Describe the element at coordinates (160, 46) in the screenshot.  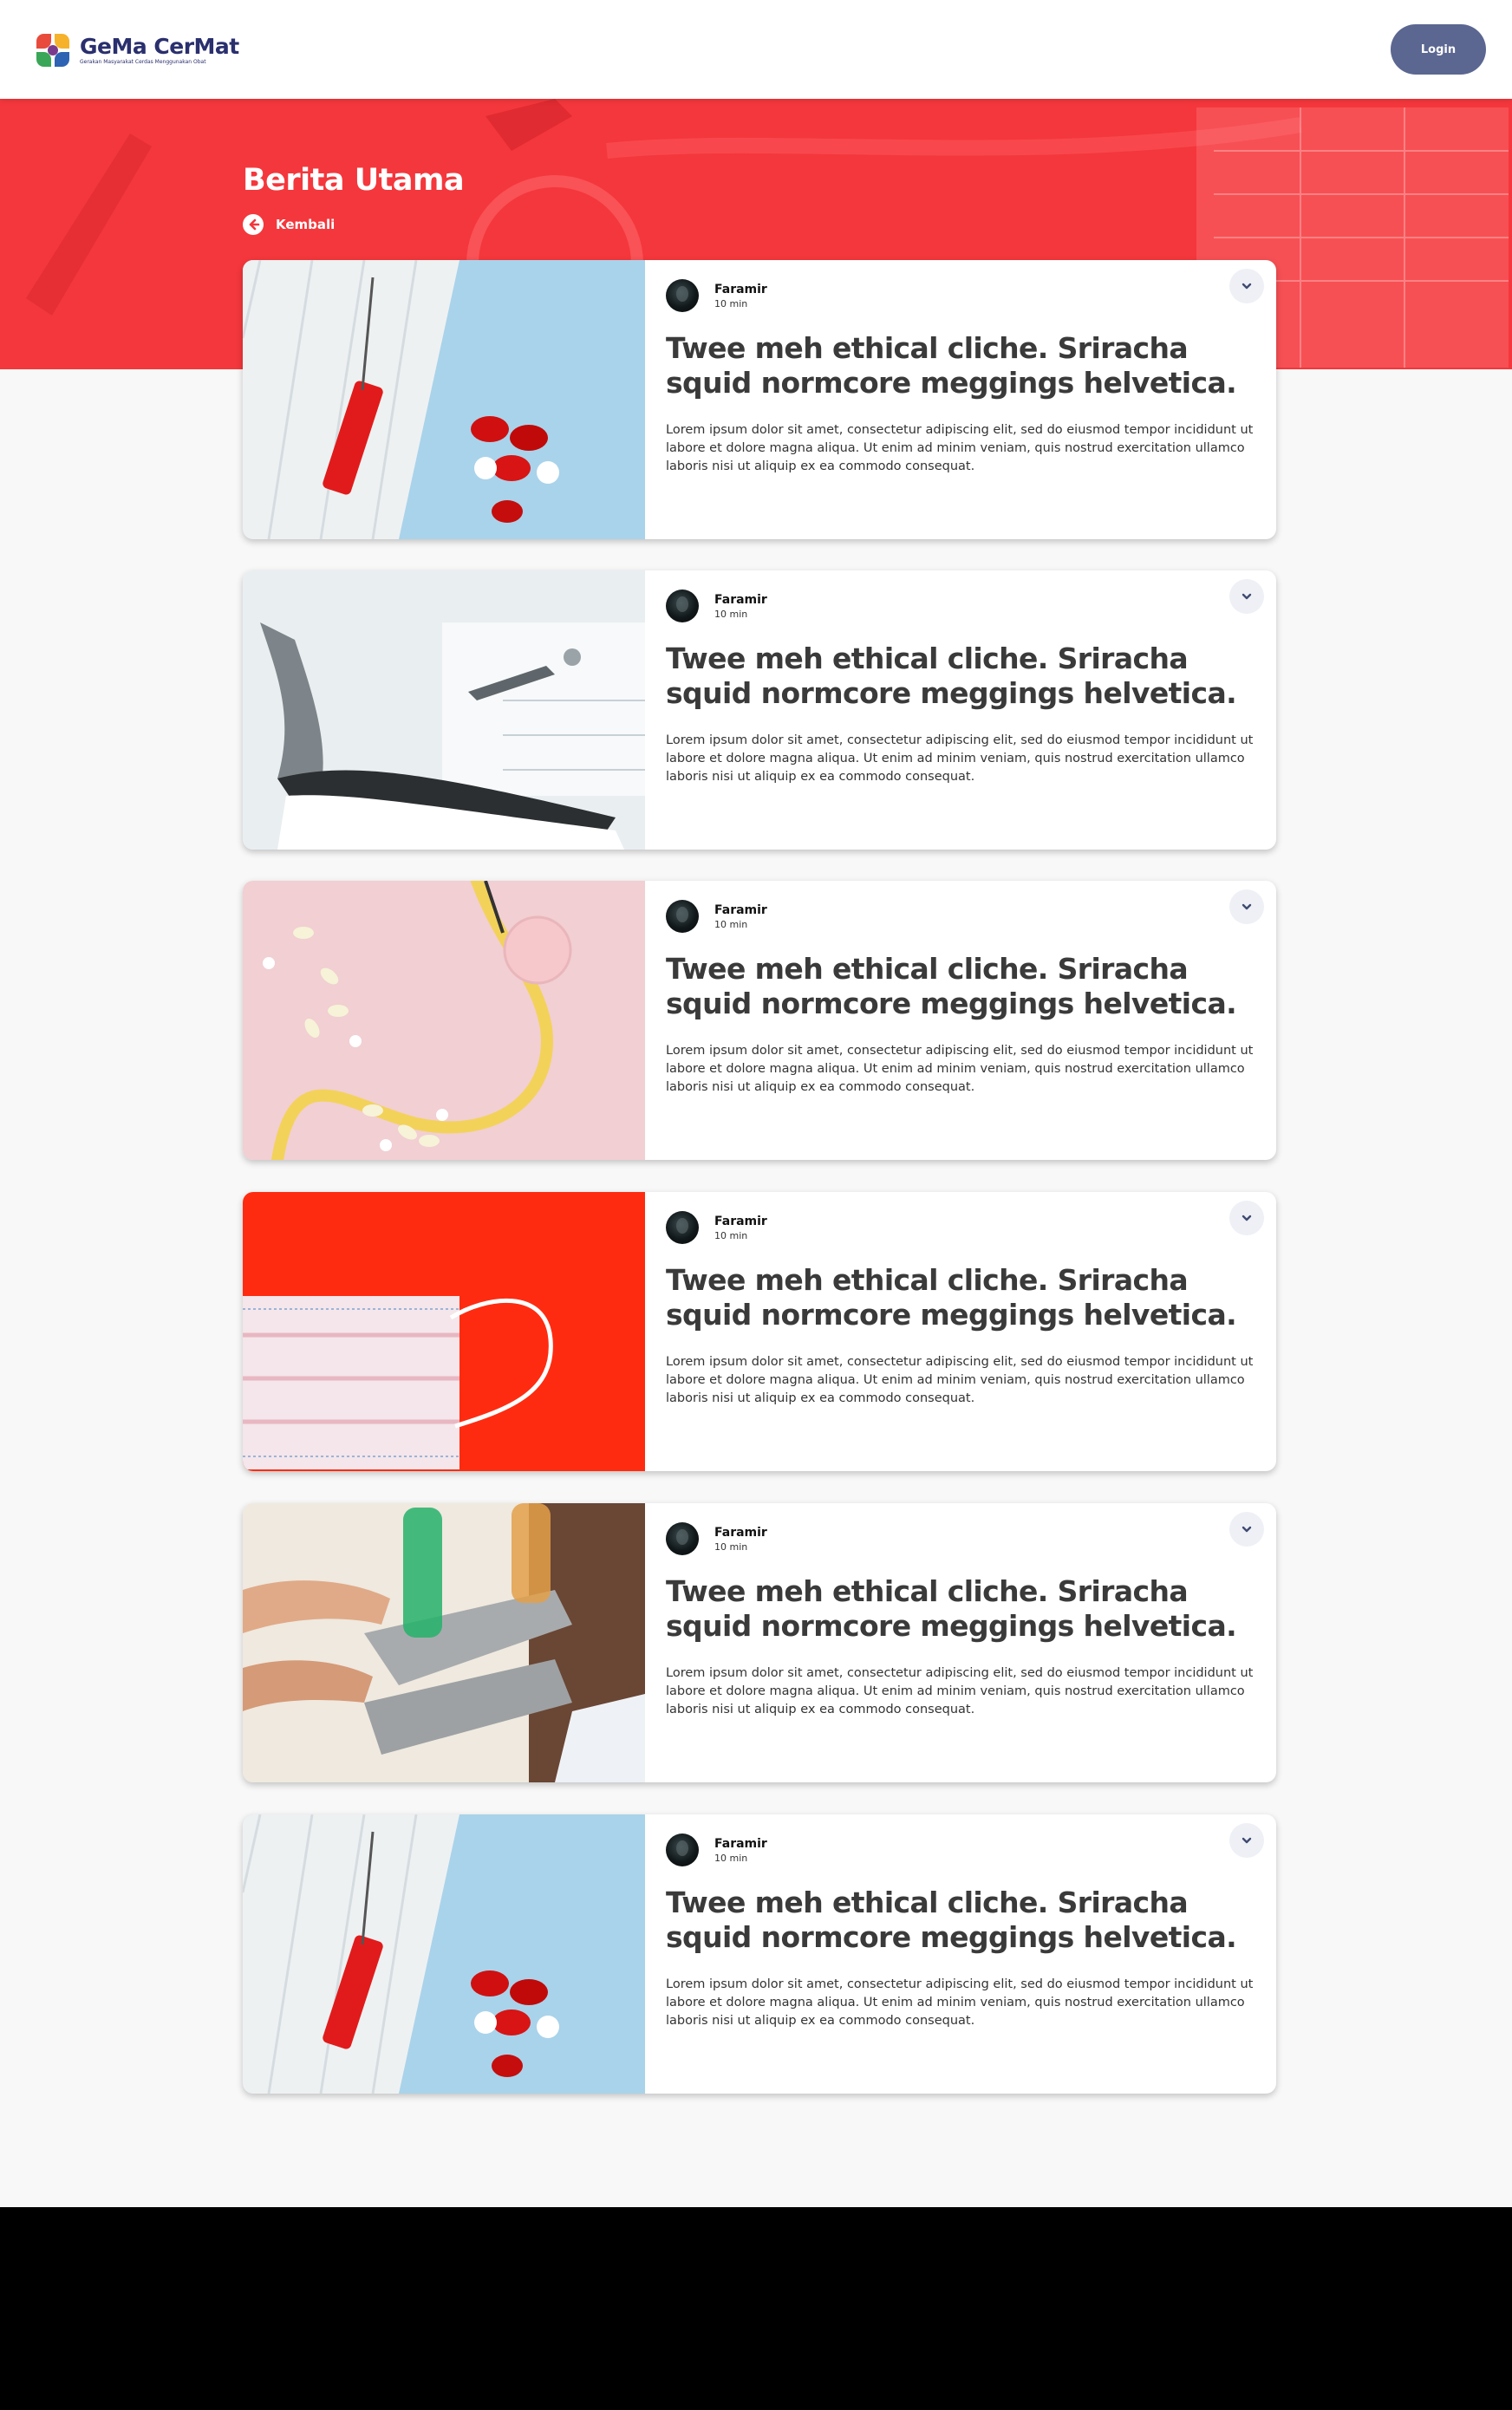
I see `logo-title: GeMa CerMat` at that location.